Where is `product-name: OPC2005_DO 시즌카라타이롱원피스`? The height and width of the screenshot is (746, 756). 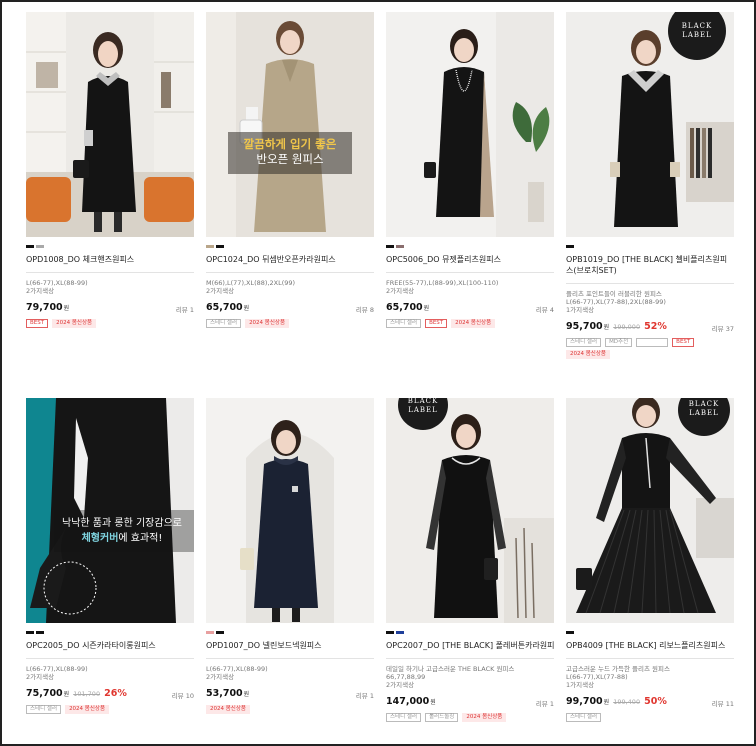
product-name: OPC2005_DO 시즌카라타이롱원피스 is located at coordinates (110, 645).